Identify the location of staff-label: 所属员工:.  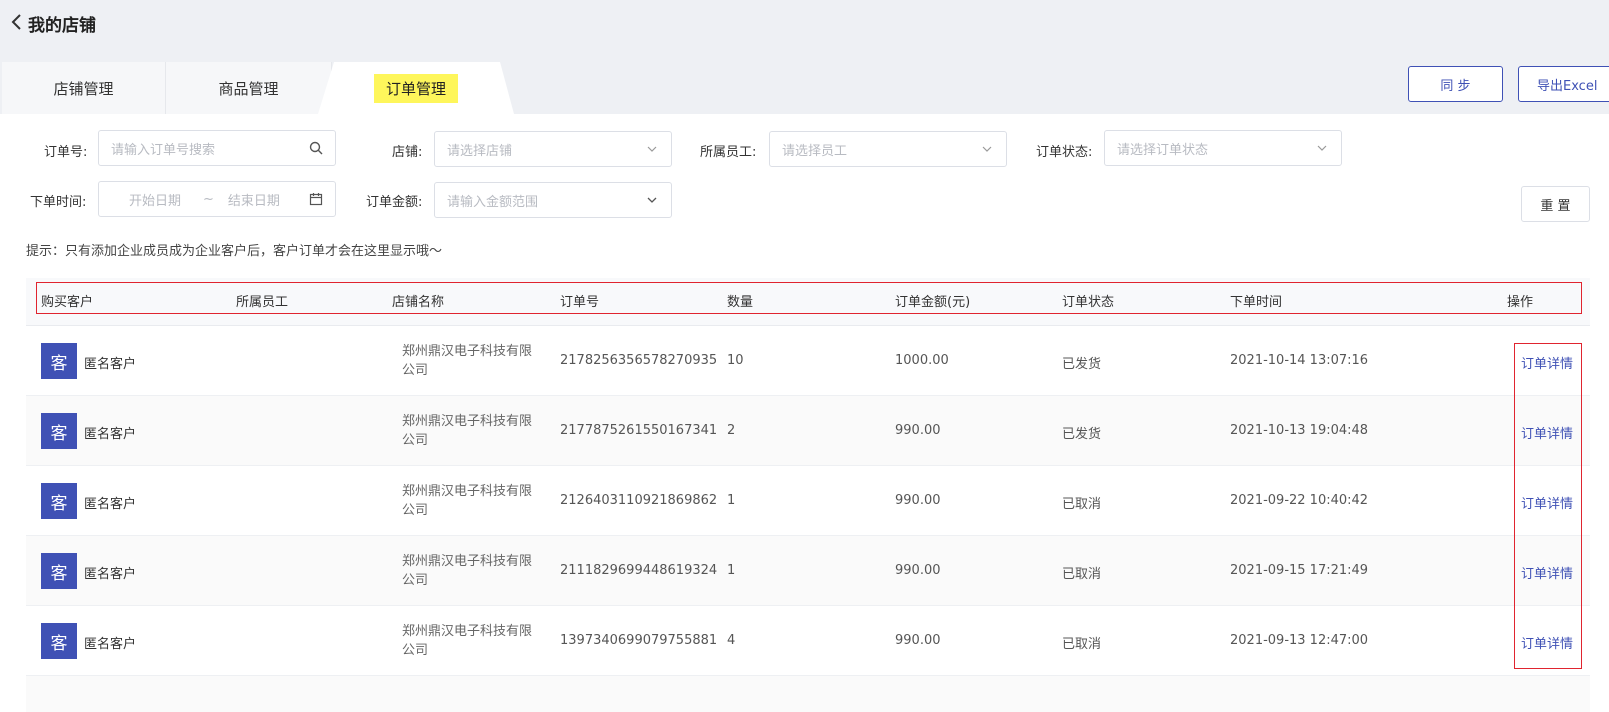
(728, 152).